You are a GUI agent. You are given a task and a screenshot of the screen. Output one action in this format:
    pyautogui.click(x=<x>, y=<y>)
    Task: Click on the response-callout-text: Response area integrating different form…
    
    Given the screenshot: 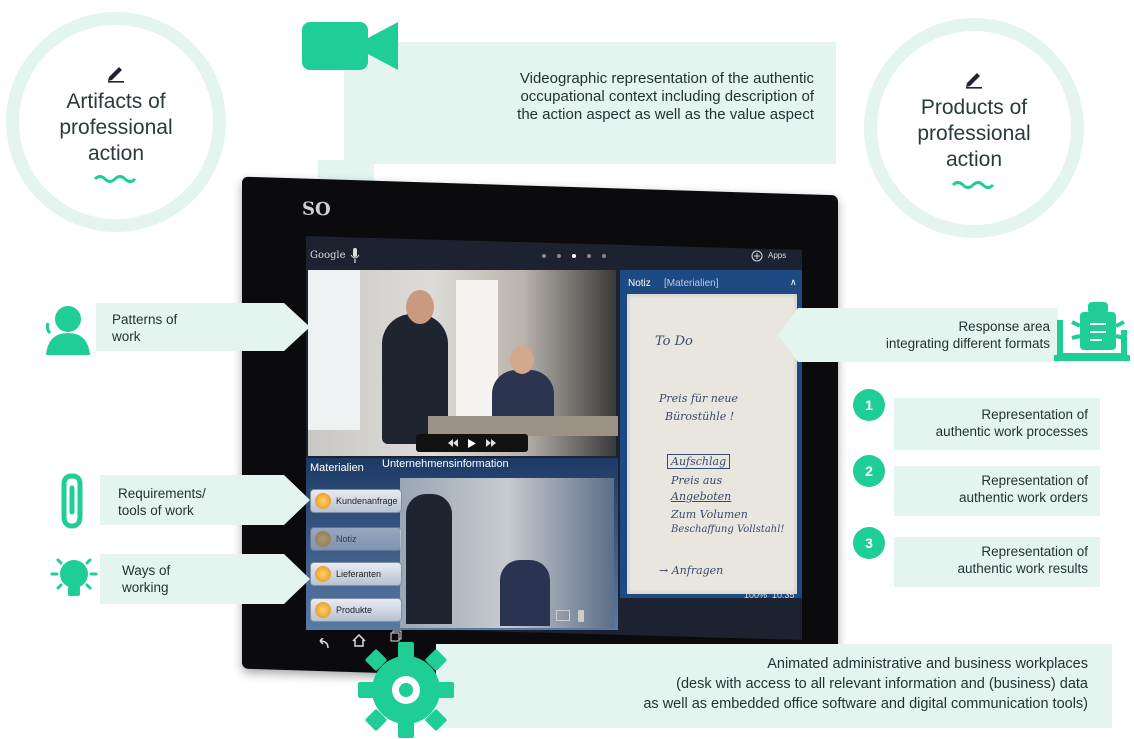 What is the action you would take?
    pyautogui.click(x=967, y=335)
    